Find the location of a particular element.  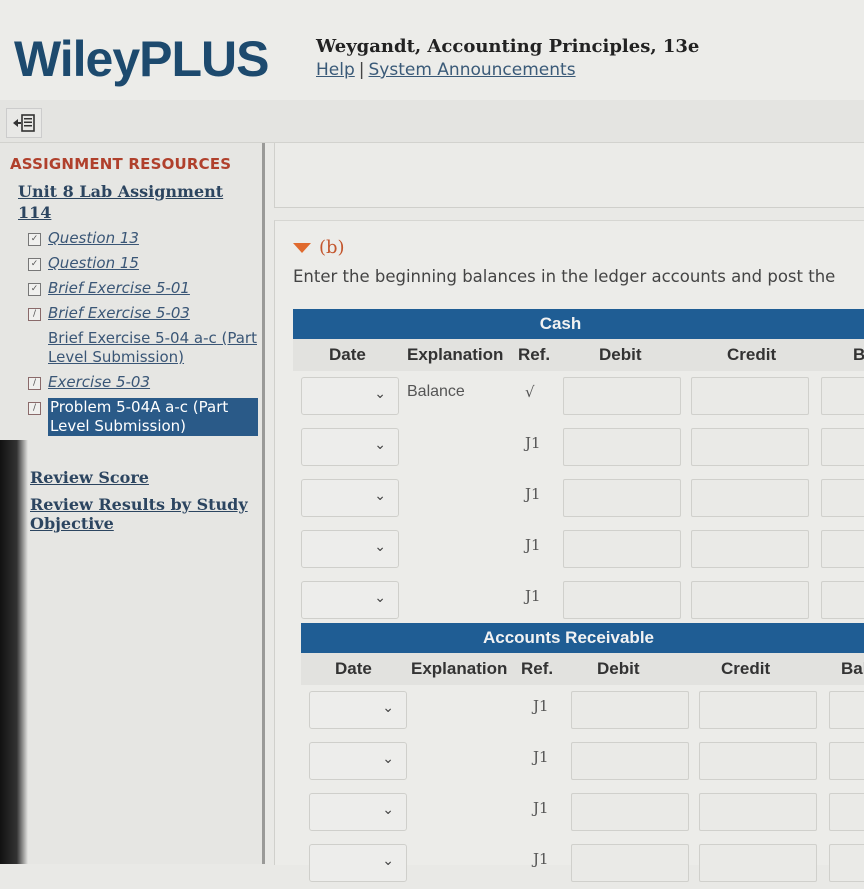

assignment-resources-heading: ASSIGNMENT RESOURCES is located at coordinates (121, 164).